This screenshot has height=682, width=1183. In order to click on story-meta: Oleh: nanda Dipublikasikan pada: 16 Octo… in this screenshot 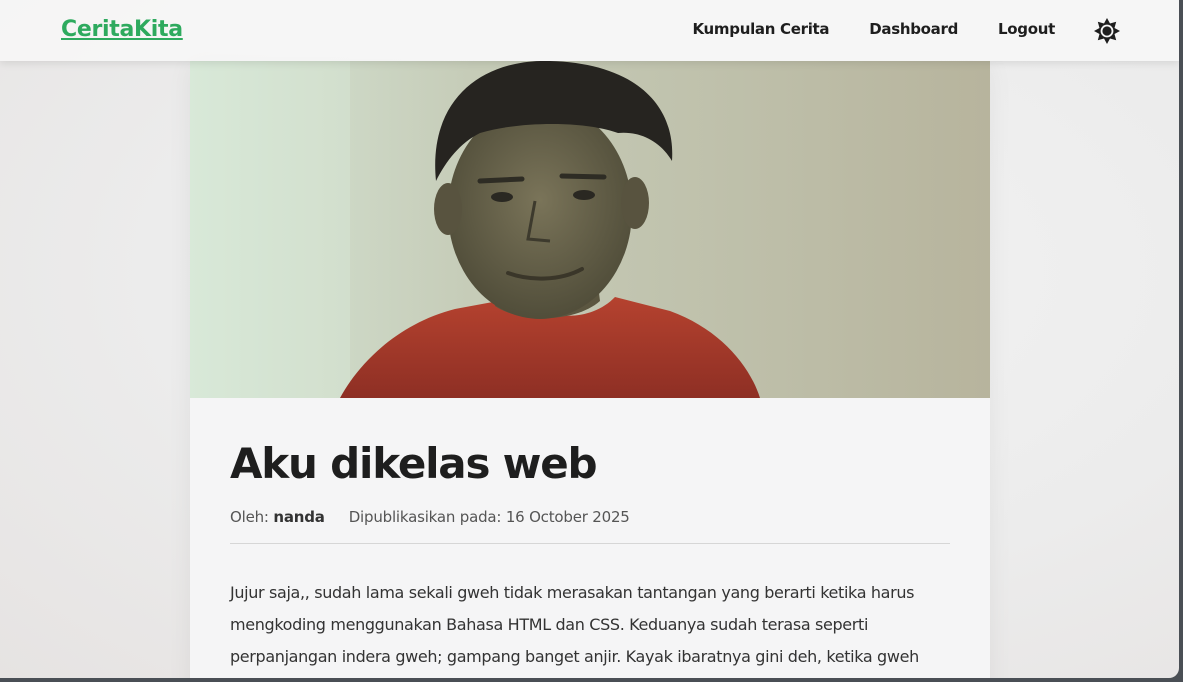, I will do `click(430, 517)`.